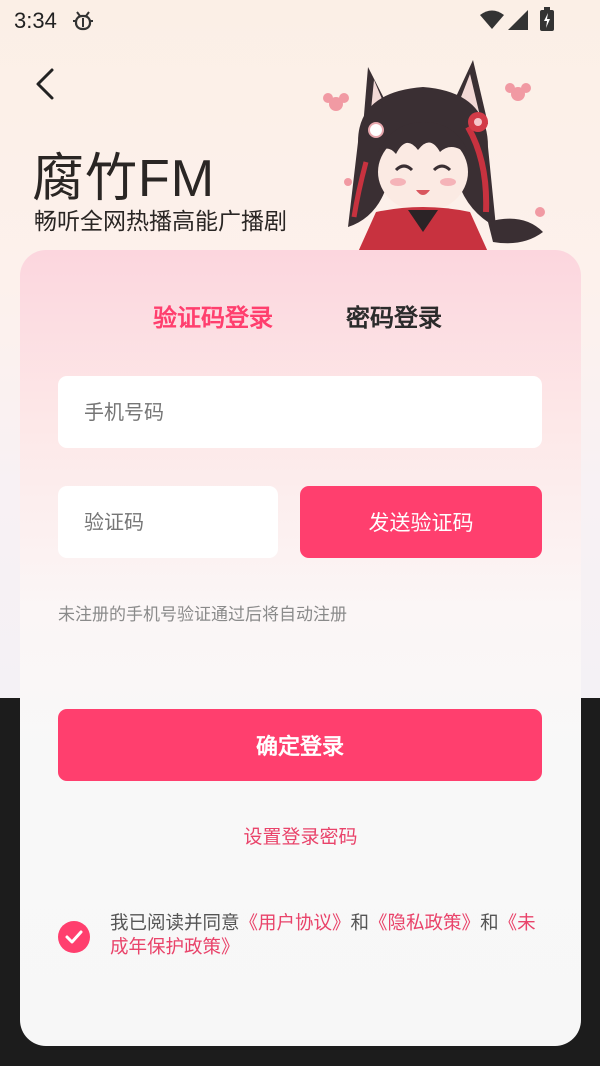 This screenshot has width=600, height=1066. What do you see at coordinates (394, 315) in the screenshot?
I see `tab-password-login: 密码登录` at bounding box center [394, 315].